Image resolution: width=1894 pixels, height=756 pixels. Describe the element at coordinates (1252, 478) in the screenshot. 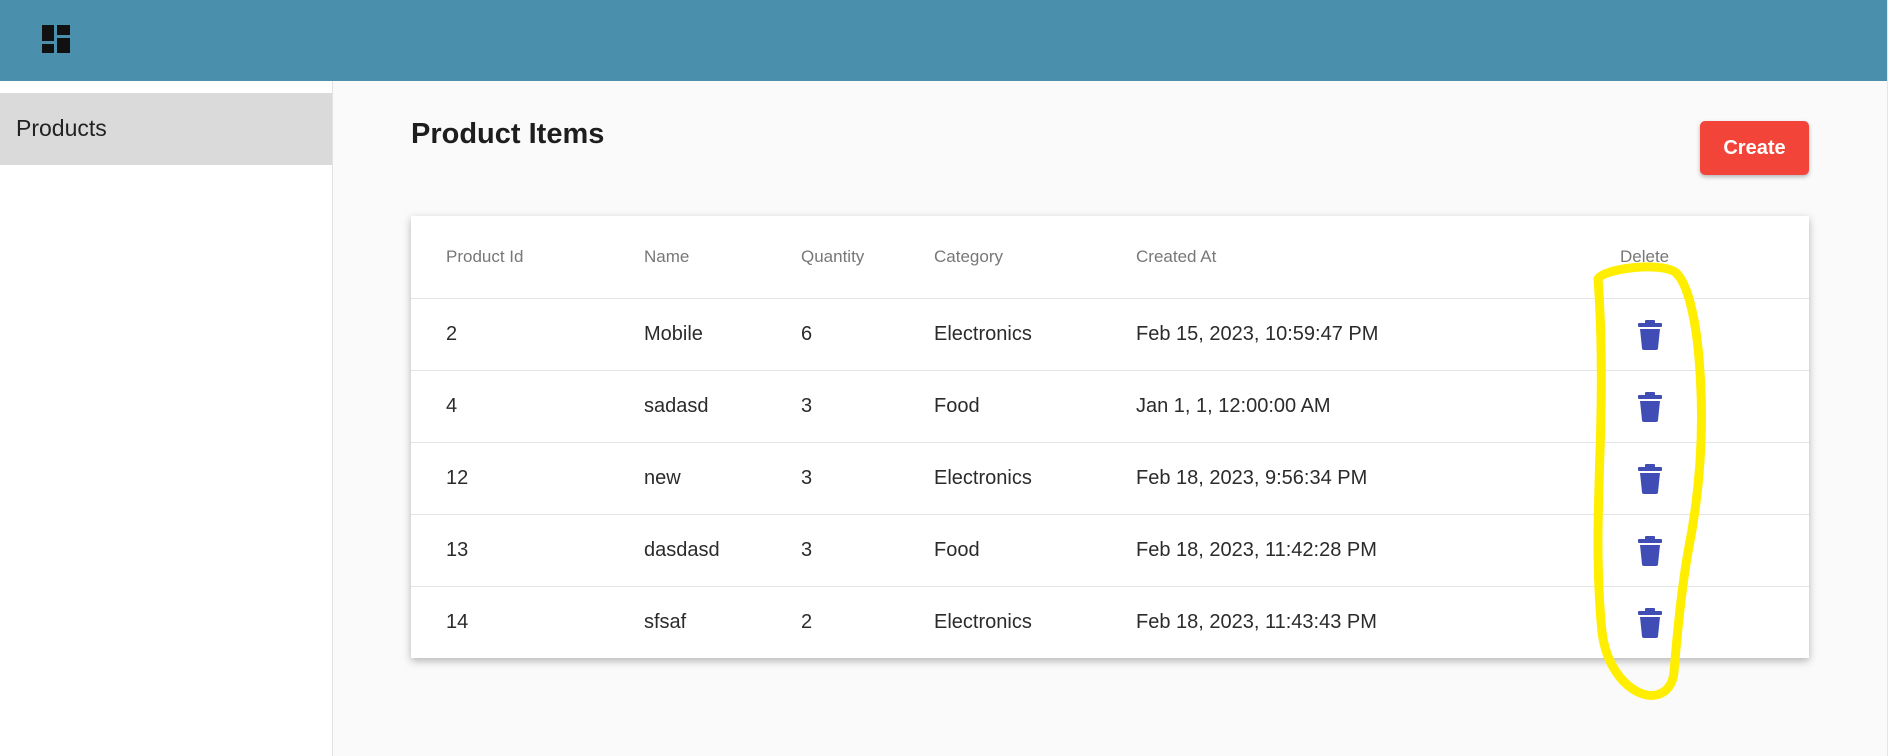

I see `cell-created-at: Feb 18, 2023, 9:56:34 PM` at that location.